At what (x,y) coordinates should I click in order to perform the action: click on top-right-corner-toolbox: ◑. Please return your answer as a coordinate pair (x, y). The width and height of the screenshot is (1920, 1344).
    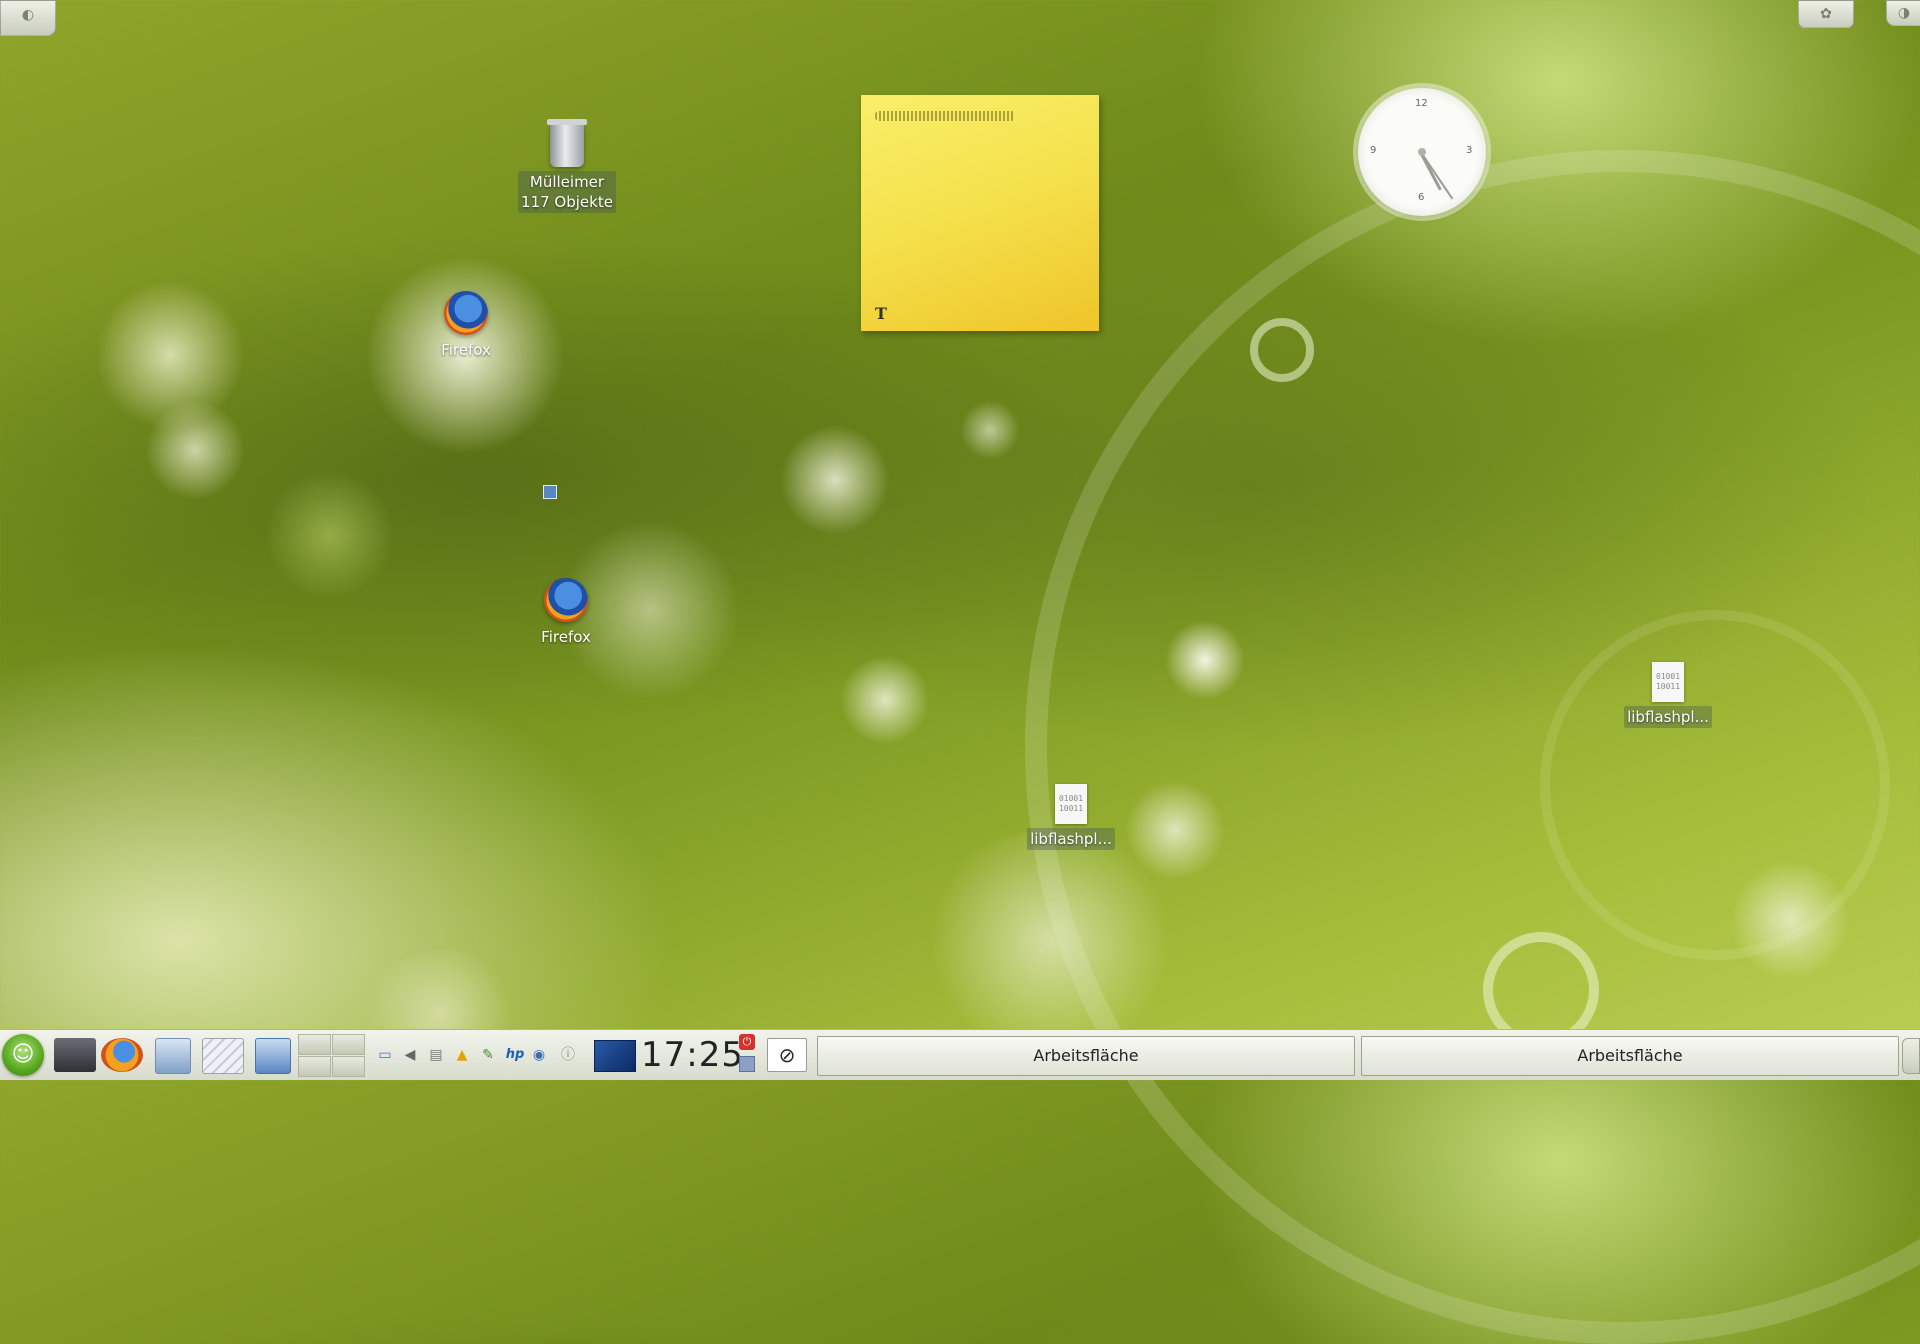
    Looking at the image, I should click on (1903, 13).